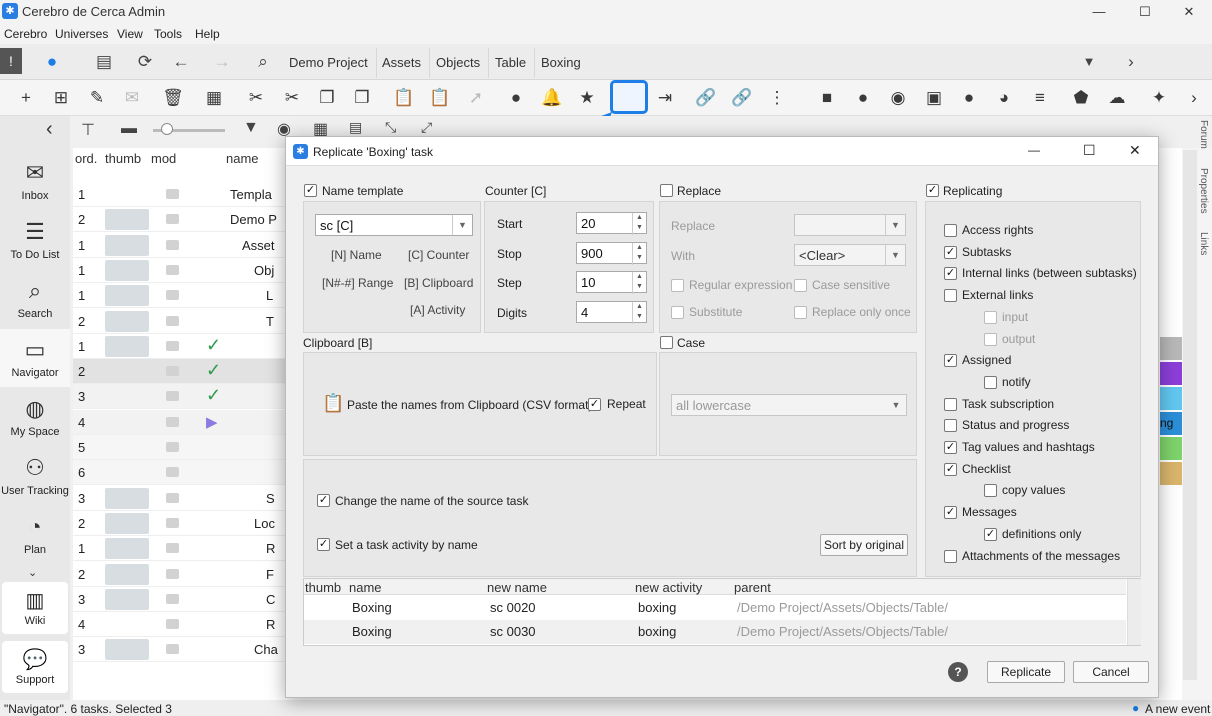  What do you see at coordinates (677, 285) in the screenshot?
I see `regex-checkbox` at bounding box center [677, 285].